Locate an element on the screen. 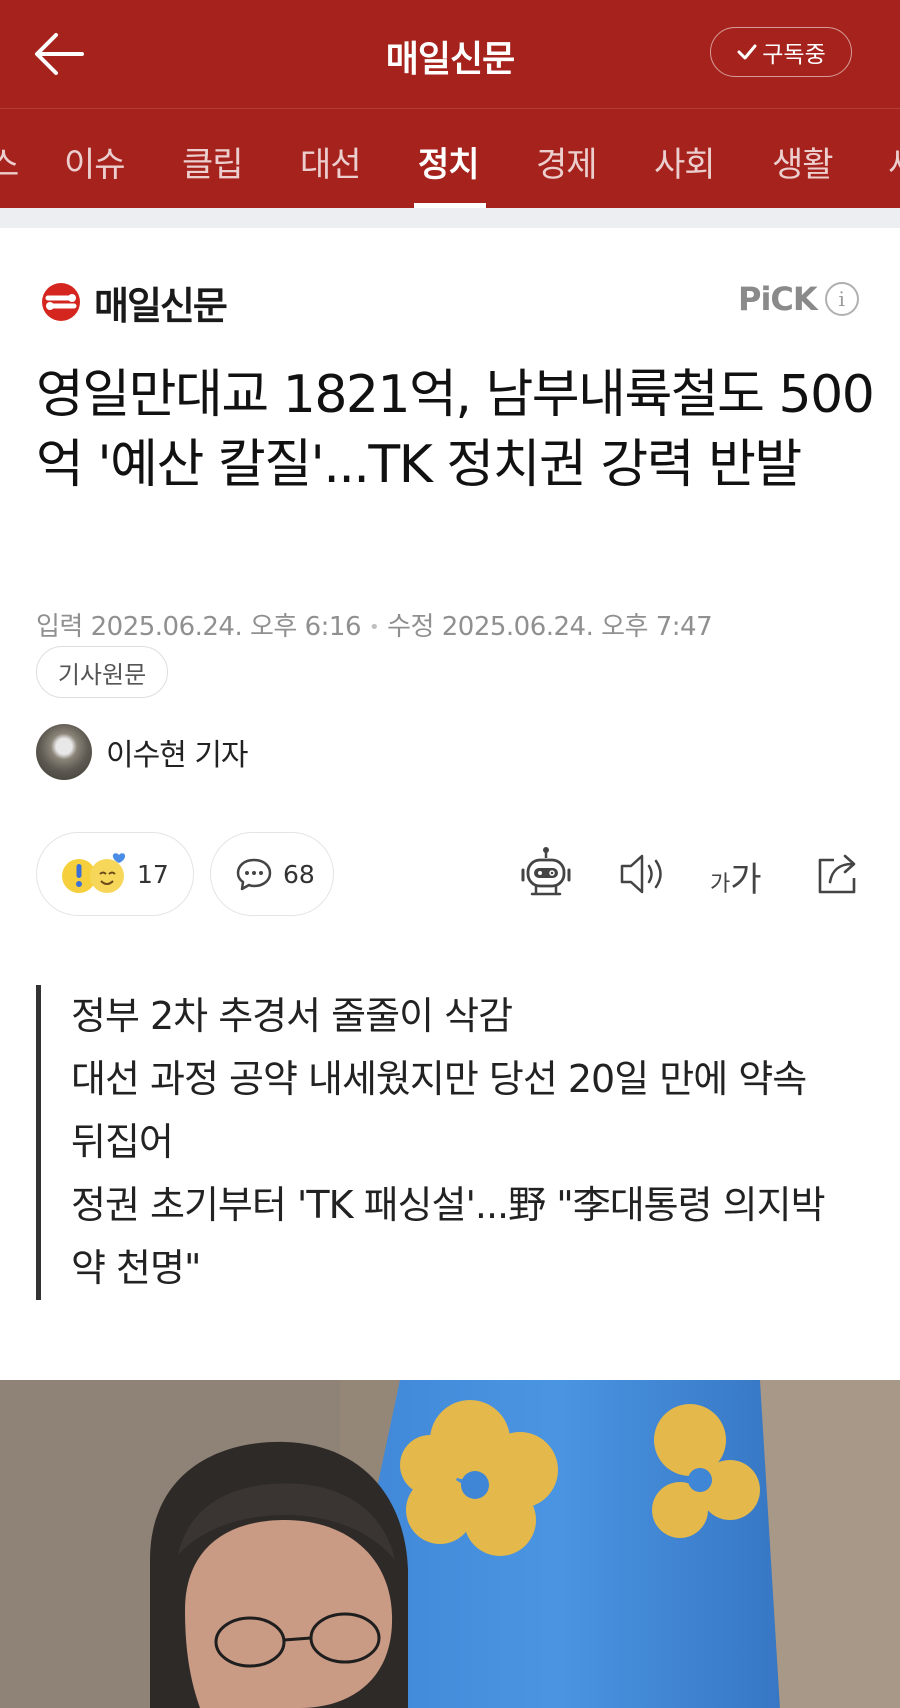 This screenshot has width=900, height=1708. font-size-button: 가가 is located at coordinates (736, 876).